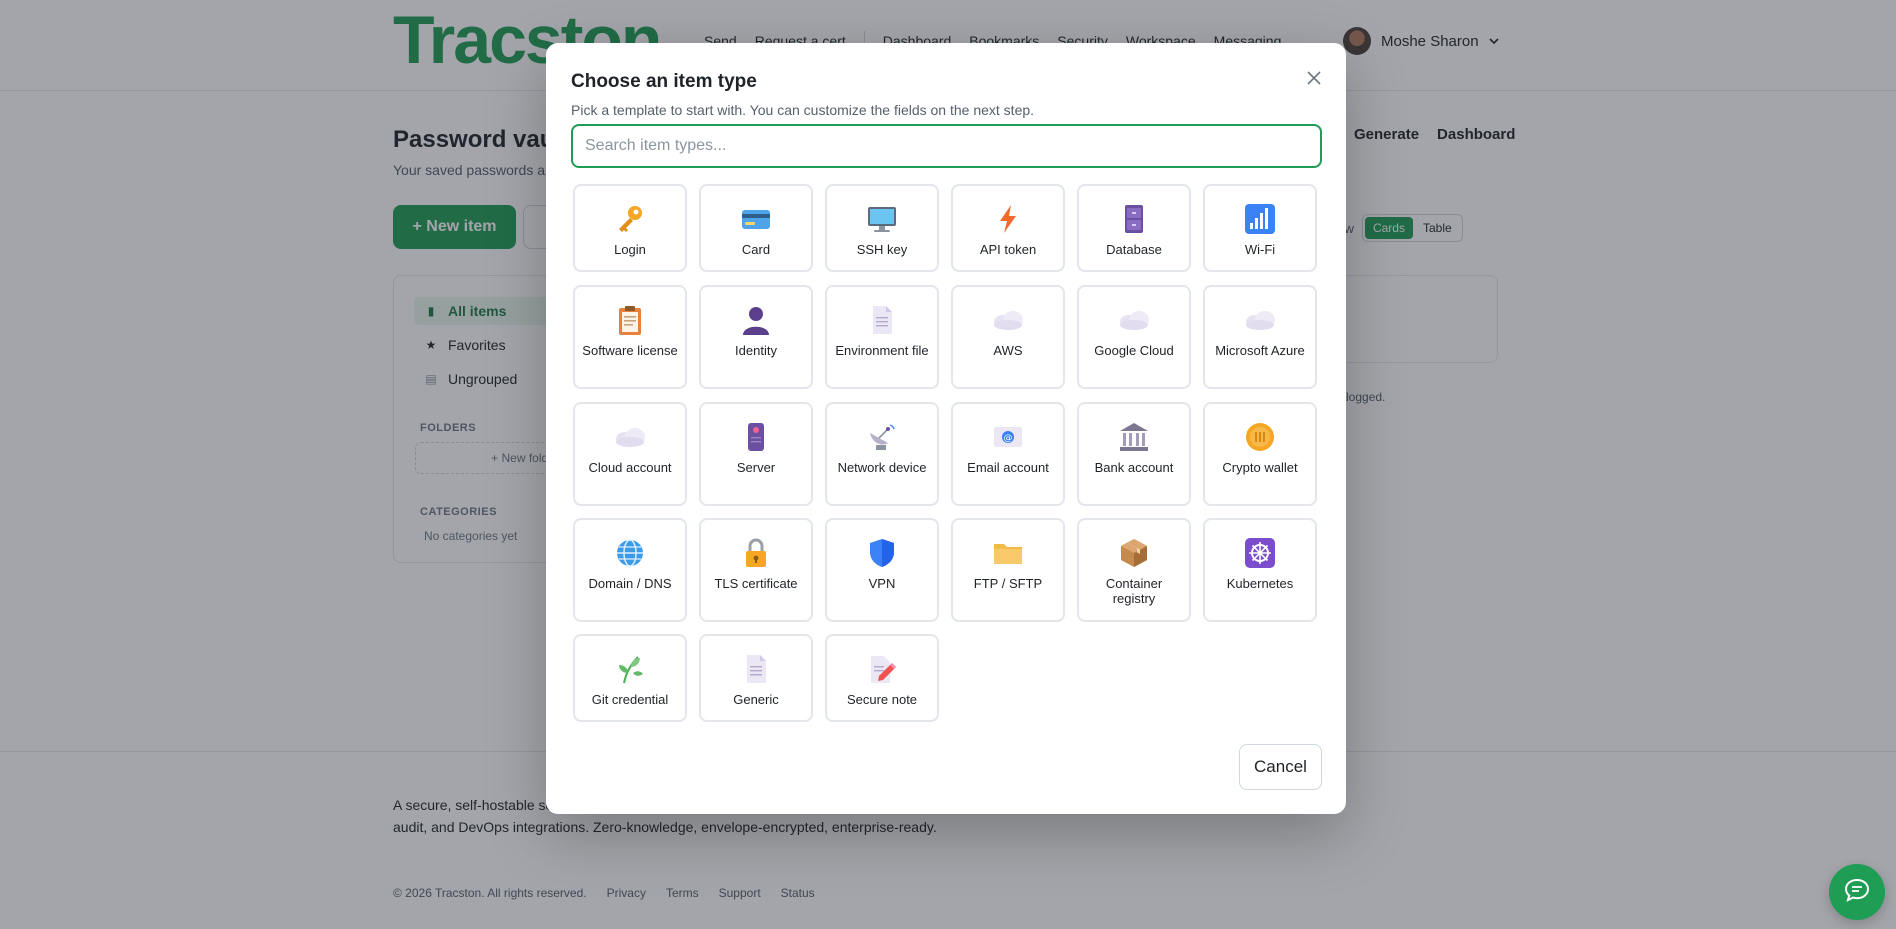  I want to click on item-type-software-license: Software license, so click(630, 337).